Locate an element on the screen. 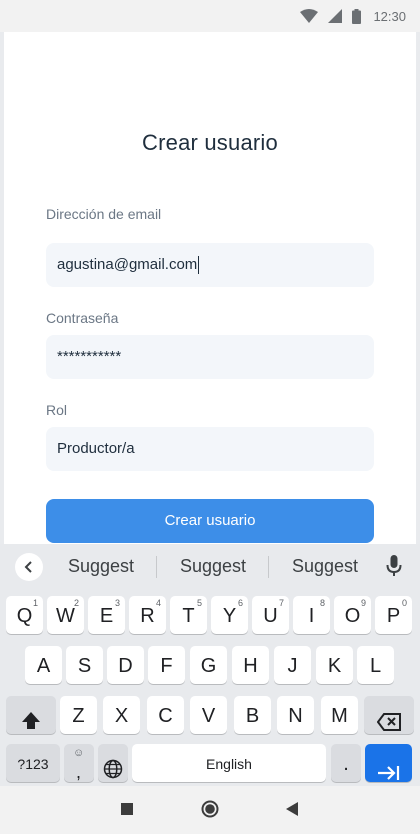 The image size is (420, 834). key-label: I is located at coordinates (311, 616).